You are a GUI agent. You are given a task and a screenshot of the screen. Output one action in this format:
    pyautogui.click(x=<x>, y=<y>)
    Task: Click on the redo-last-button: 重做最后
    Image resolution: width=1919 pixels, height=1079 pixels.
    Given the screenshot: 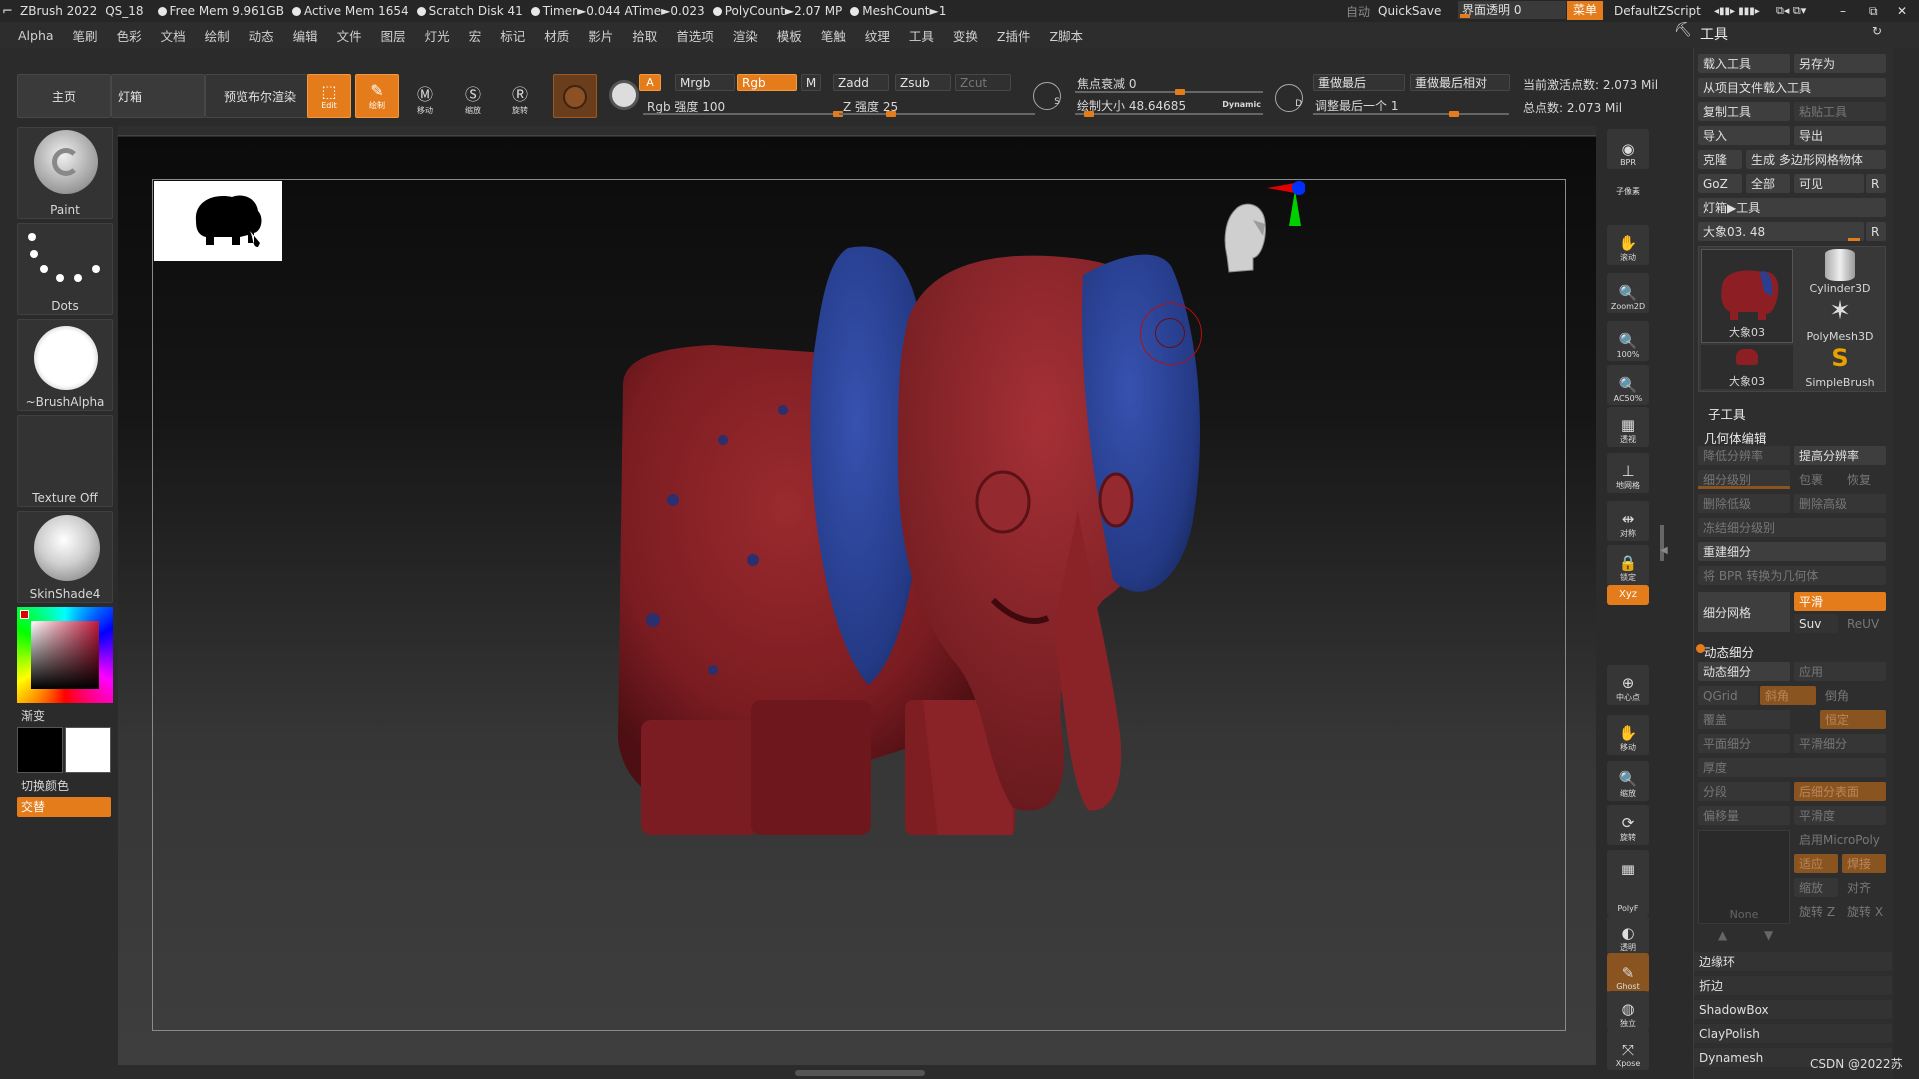 What is the action you would take?
    pyautogui.click(x=1359, y=82)
    